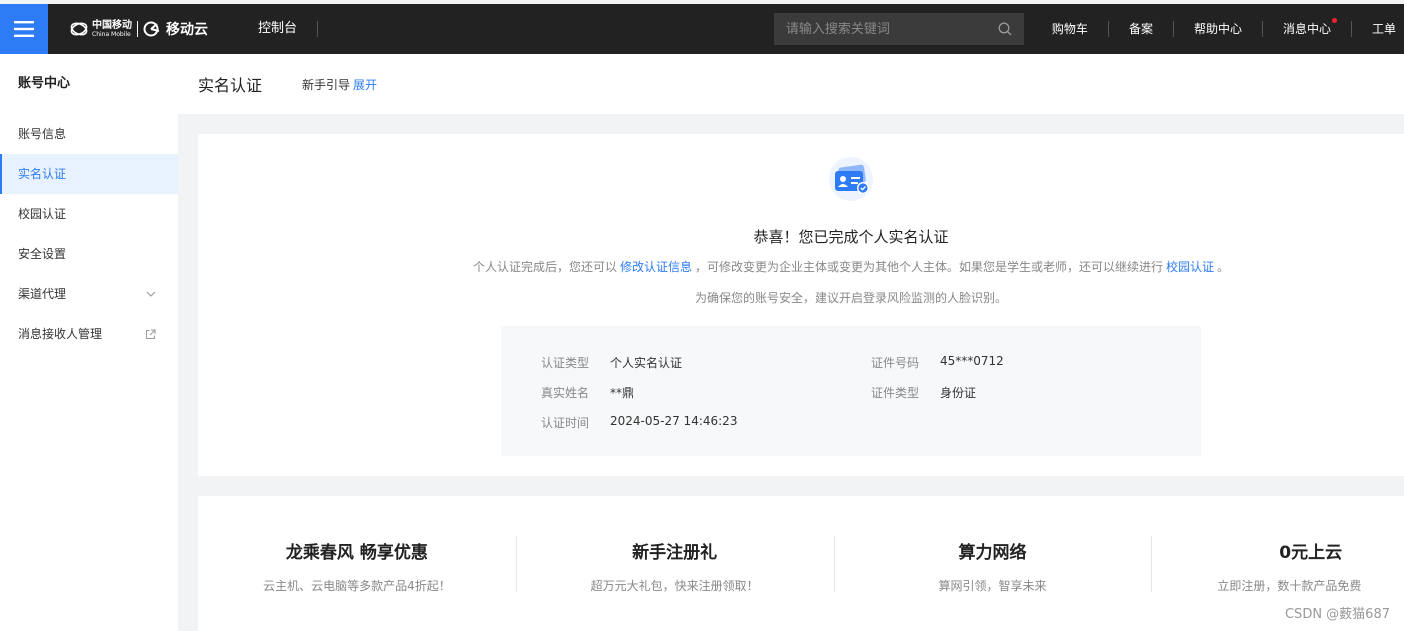 The height and width of the screenshot is (631, 1404). Describe the element at coordinates (89, 174) in the screenshot. I see `sidebar-item-real-name-auth: 实名认证` at that location.